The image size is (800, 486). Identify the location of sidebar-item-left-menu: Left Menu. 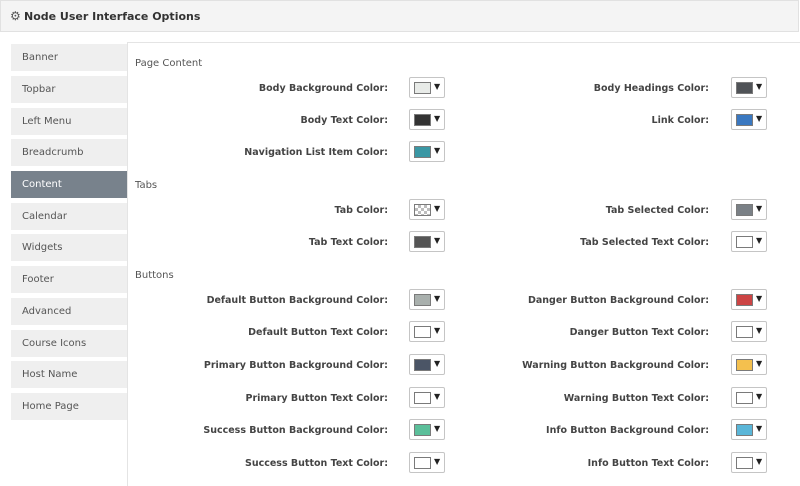
(69, 121).